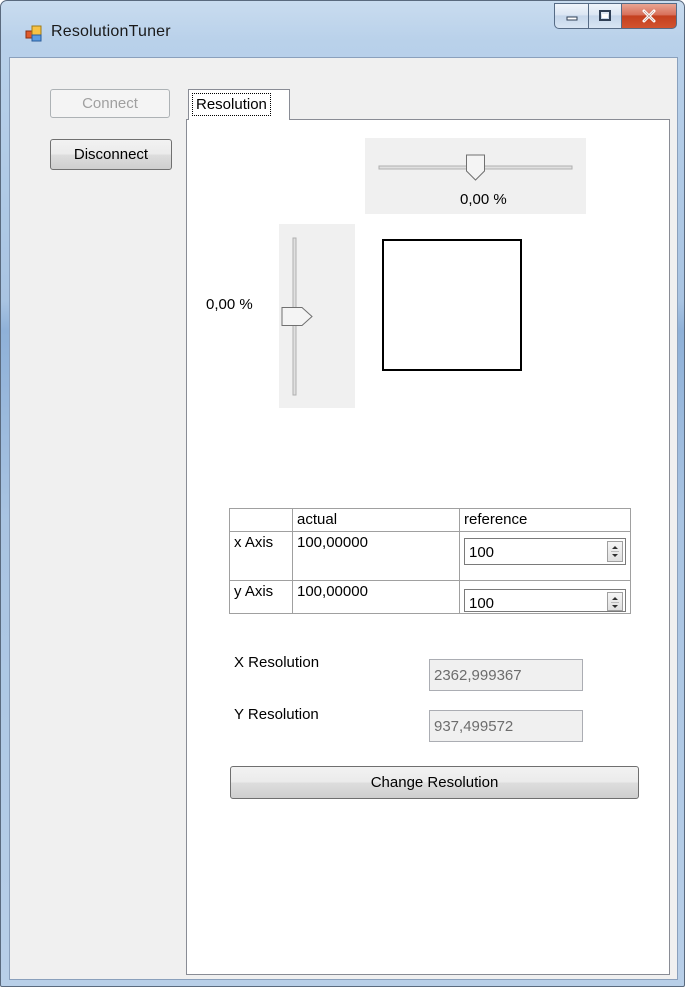 This screenshot has width=685, height=987. I want to click on x-resolution-field: 2362,999367, so click(506, 675).